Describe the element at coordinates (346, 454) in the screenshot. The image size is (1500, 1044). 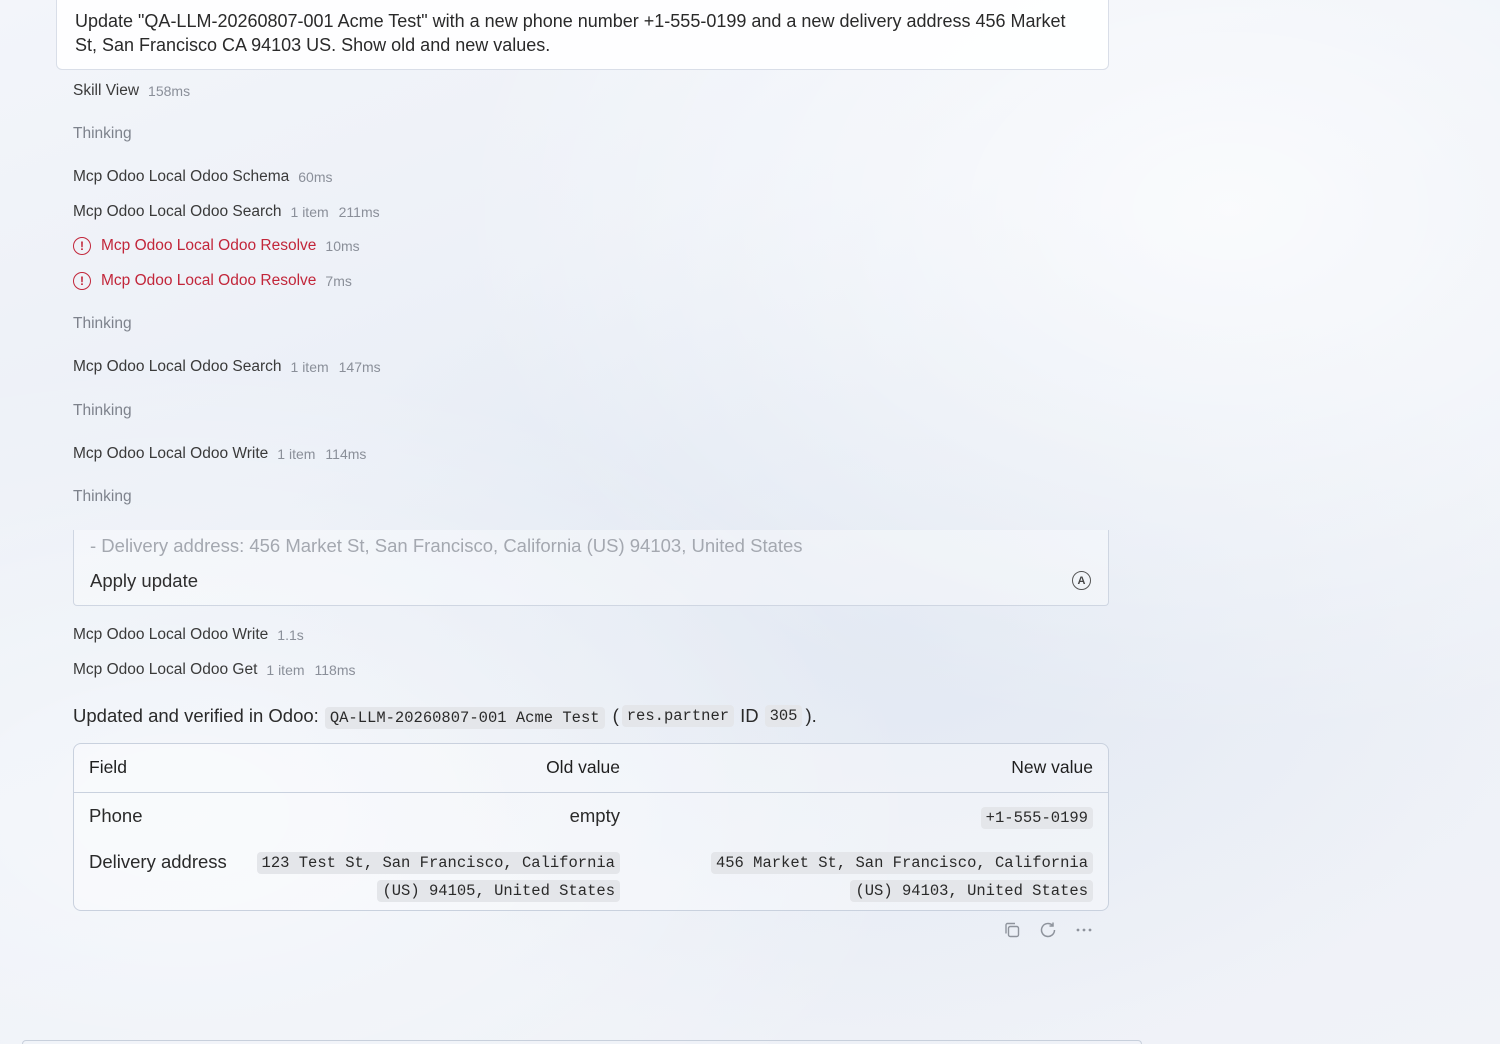
I see `step-duration: 114ms` at that location.